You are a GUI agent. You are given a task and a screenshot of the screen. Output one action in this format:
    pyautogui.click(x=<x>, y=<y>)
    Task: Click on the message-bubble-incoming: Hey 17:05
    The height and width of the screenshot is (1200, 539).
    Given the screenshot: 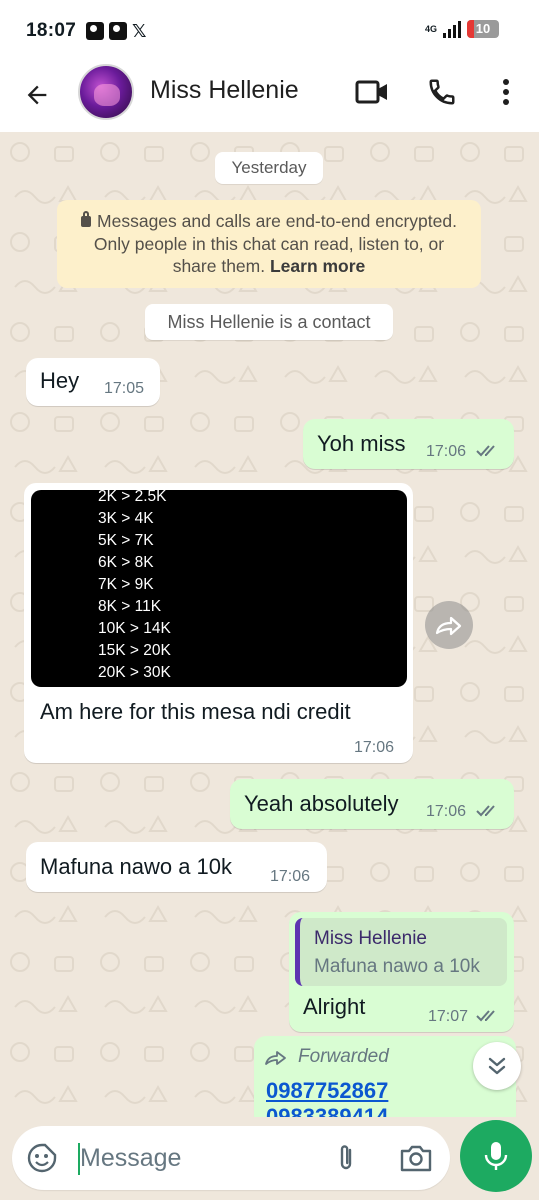 What is the action you would take?
    pyautogui.click(x=93, y=382)
    